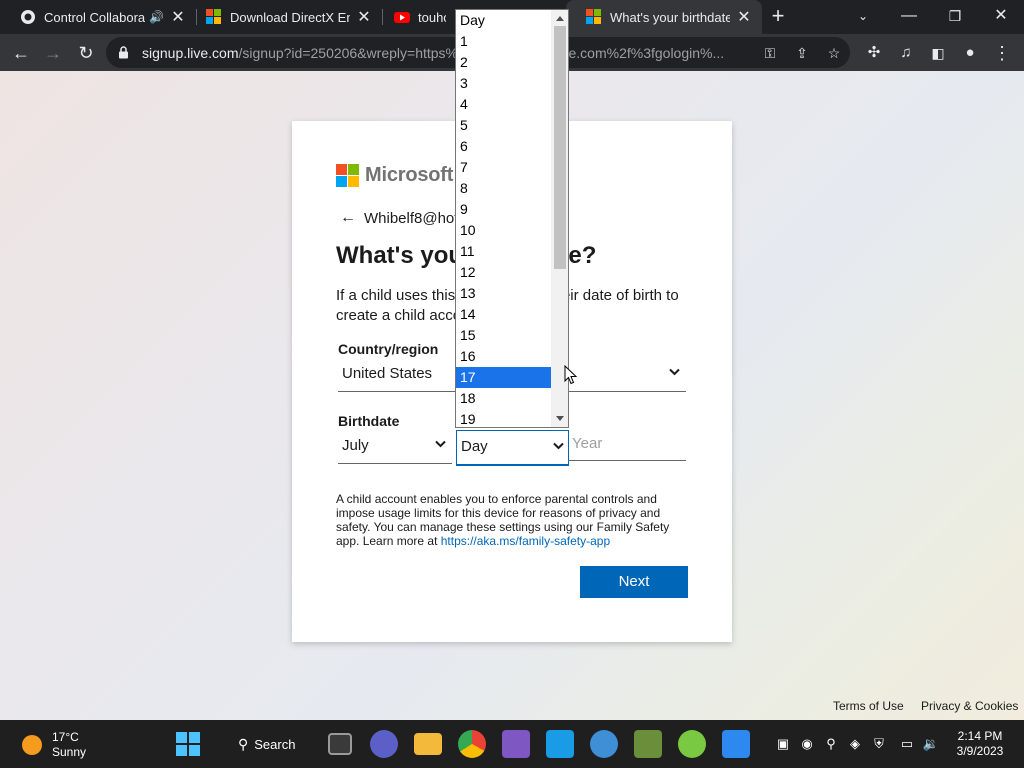 This screenshot has height=768, width=1024. Describe the element at coordinates (340, 744) in the screenshot. I see `task-view-icon` at that location.